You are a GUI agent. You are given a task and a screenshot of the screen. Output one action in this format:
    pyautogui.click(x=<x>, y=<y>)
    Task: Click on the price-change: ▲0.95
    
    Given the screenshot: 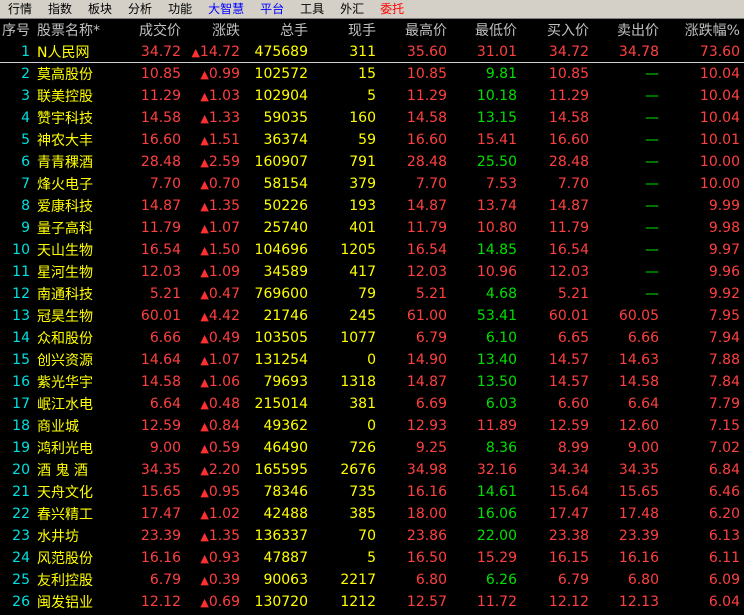 What is the action you would take?
    pyautogui.click(x=213, y=492)
    